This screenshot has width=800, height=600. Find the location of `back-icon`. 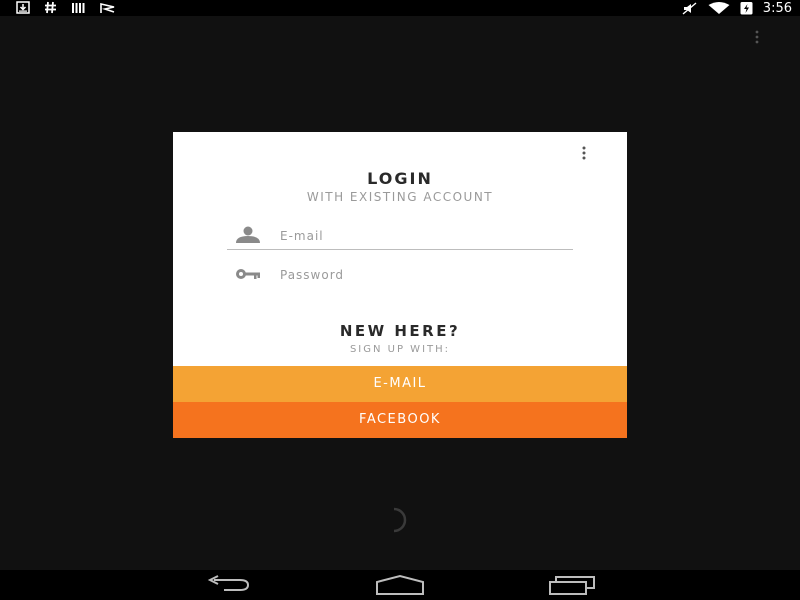

back-icon is located at coordinates (229, 585).